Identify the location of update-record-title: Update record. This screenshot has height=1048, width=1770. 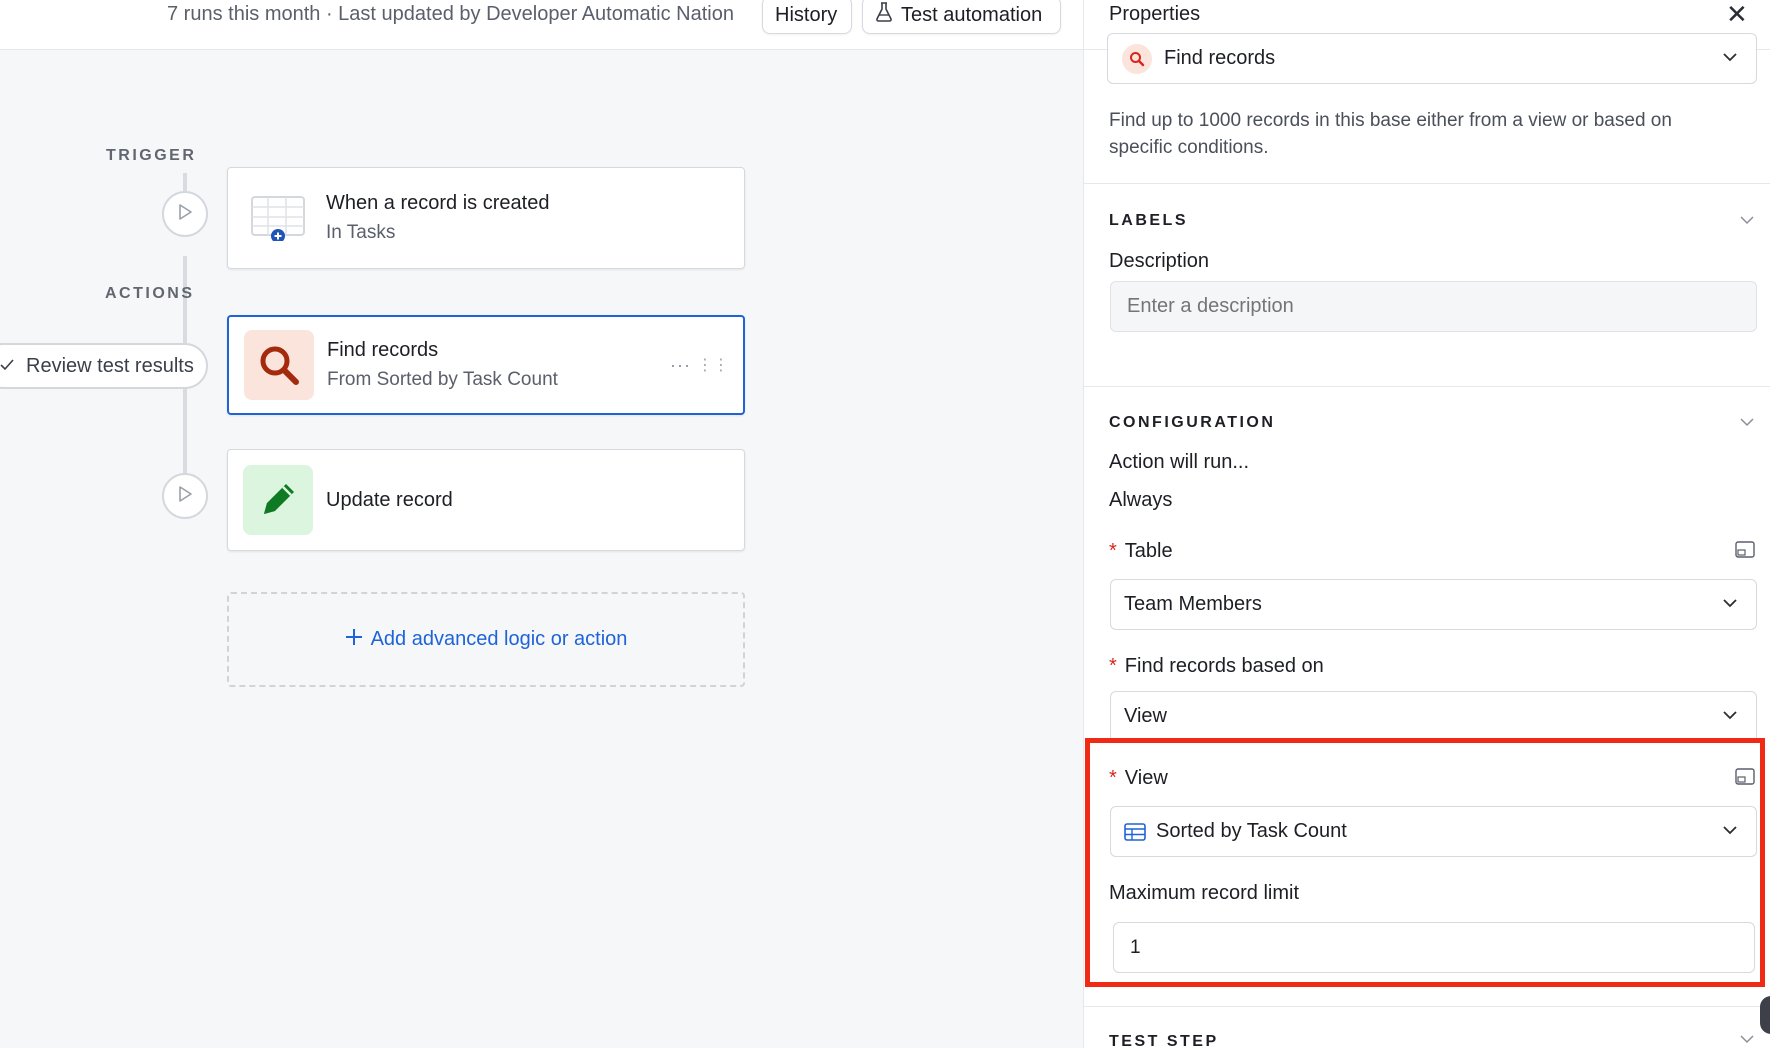
(389, 499).